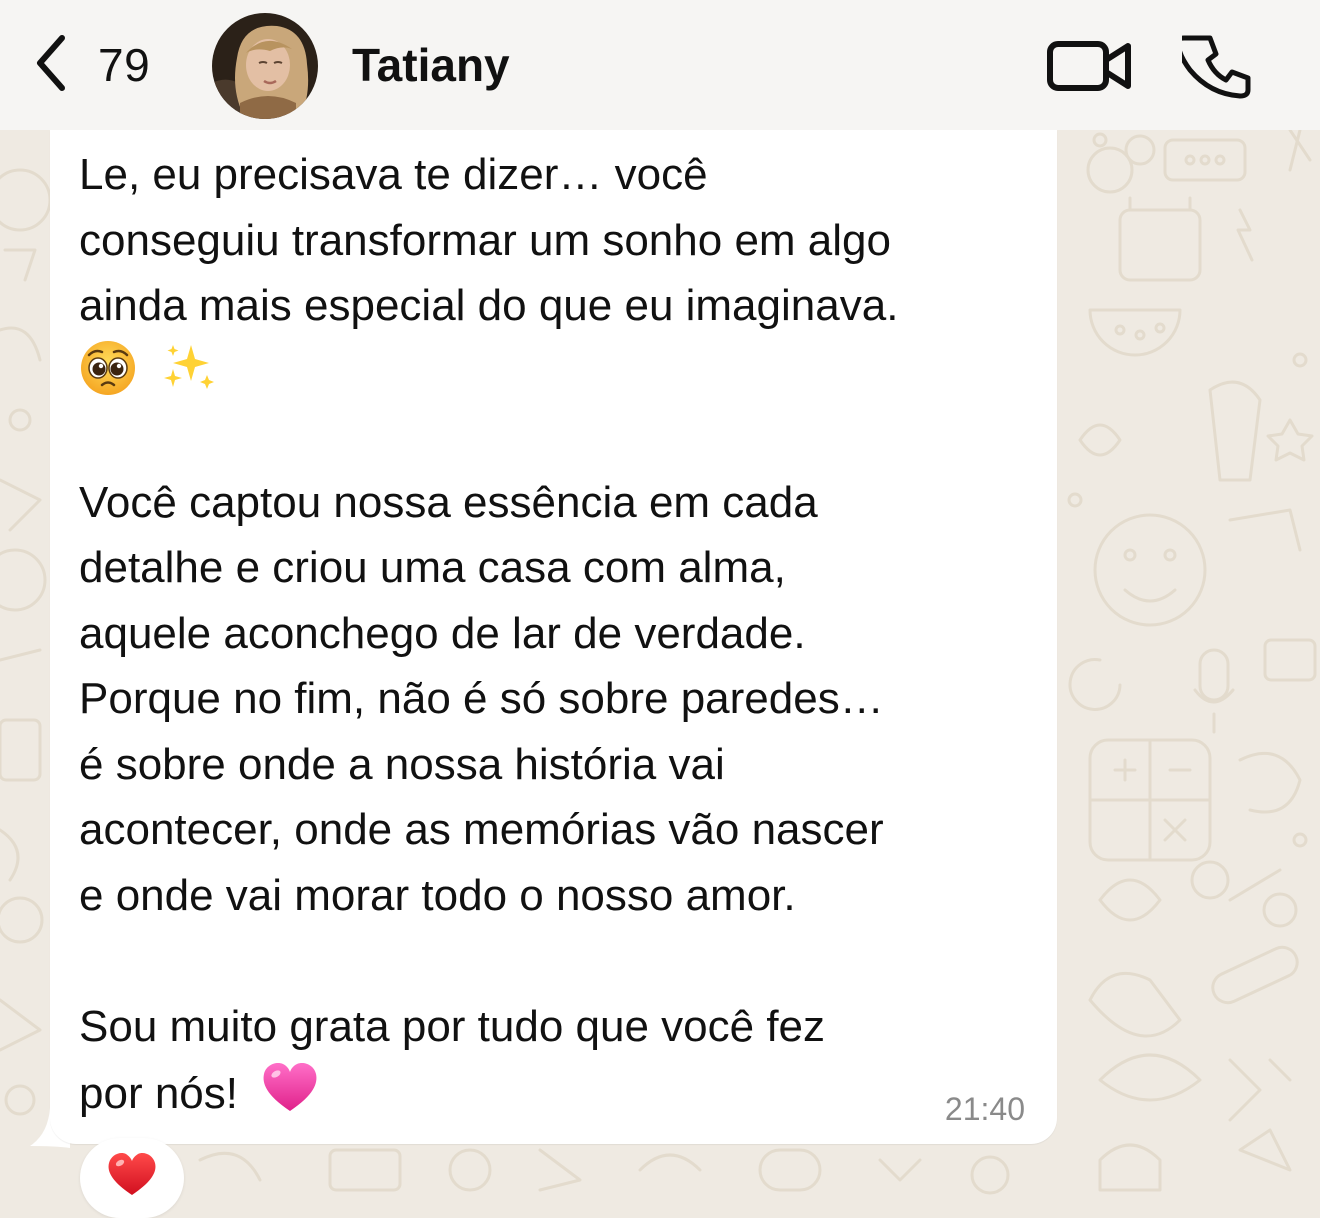  I want to click on message-line: acontecer, onde as memórias vão nascer, so click(481, 829).